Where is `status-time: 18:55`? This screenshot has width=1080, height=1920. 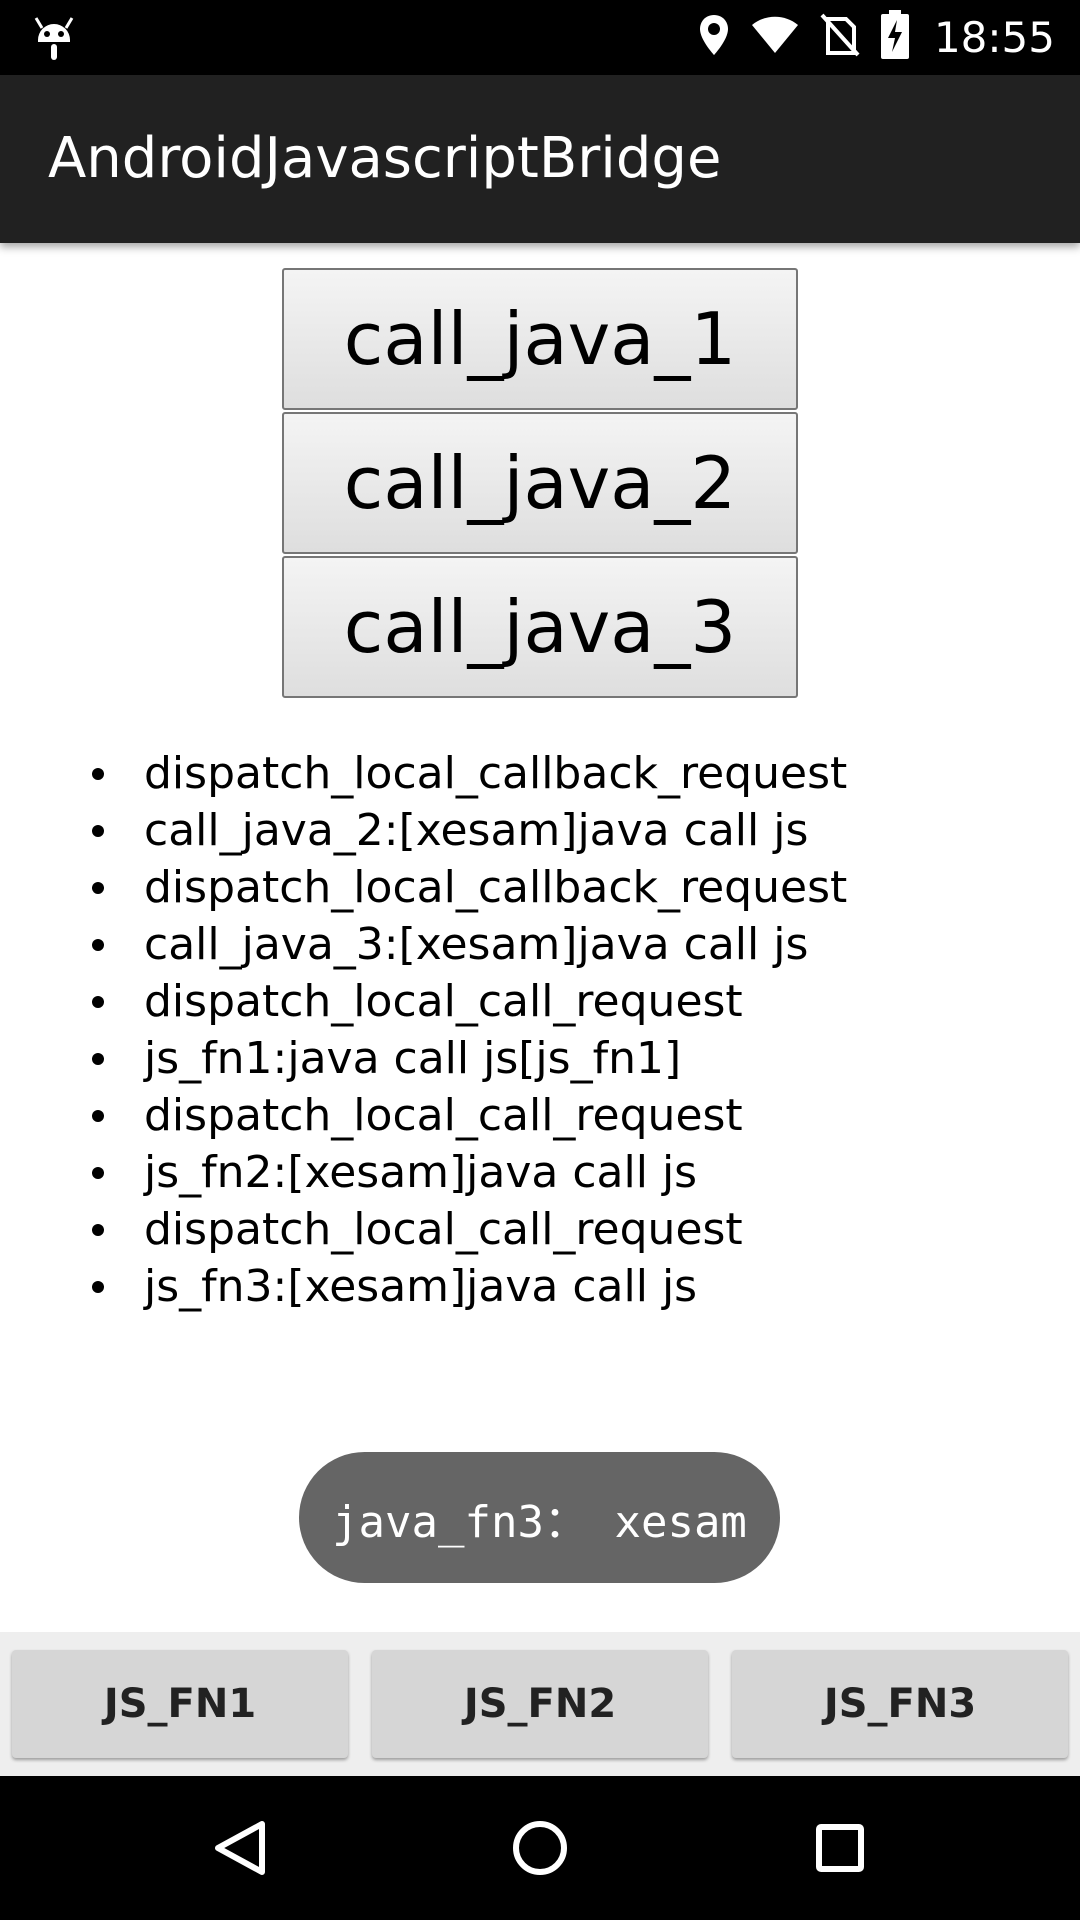 status-time: 18:55 is located at coordinates (994, 37).